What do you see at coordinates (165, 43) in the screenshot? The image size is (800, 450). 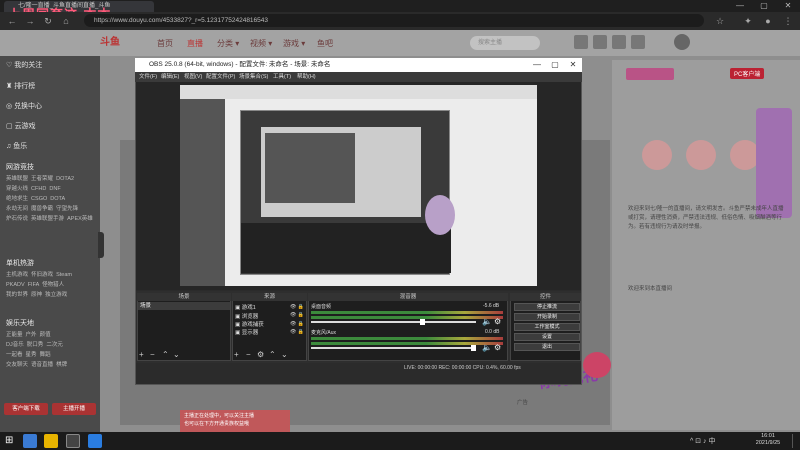 I see `nav-home: 首页` at bounding box center [165, 43].